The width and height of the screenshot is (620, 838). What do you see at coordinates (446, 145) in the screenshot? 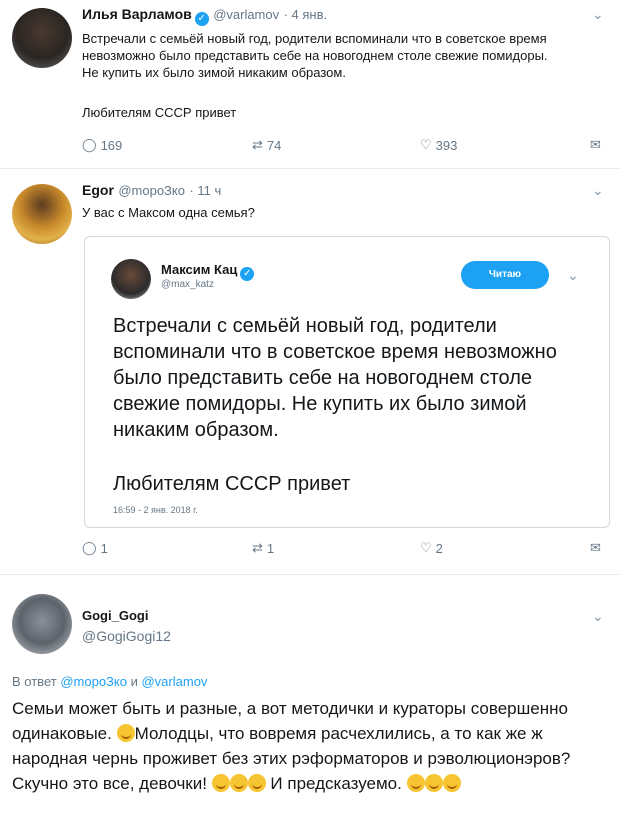
I see `like-count: 393` at bounding box center [446, 145].